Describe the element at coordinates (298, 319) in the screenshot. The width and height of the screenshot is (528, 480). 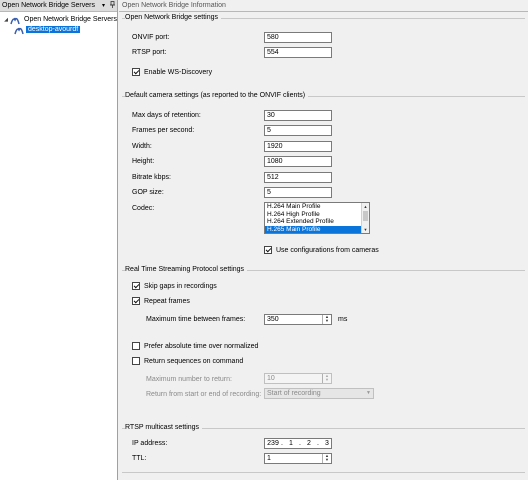
I see `max-time-spinner: 350 ▲ ▼` at that location.